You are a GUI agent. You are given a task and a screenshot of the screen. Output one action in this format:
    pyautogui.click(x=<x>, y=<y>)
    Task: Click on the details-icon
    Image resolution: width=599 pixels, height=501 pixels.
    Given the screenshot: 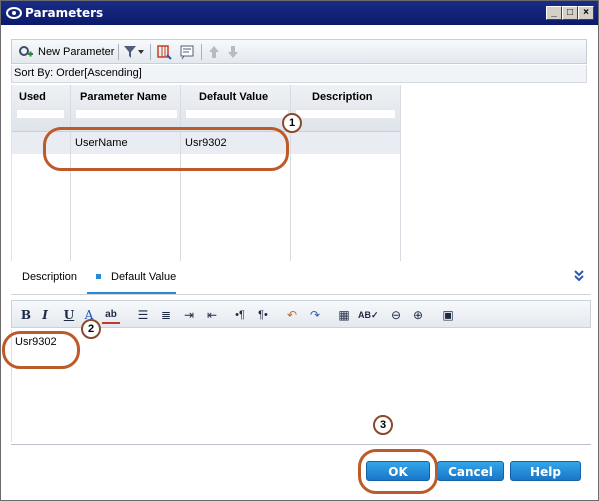 What is the action you would take?
    pyautogui.click(x=187, y=52)
    